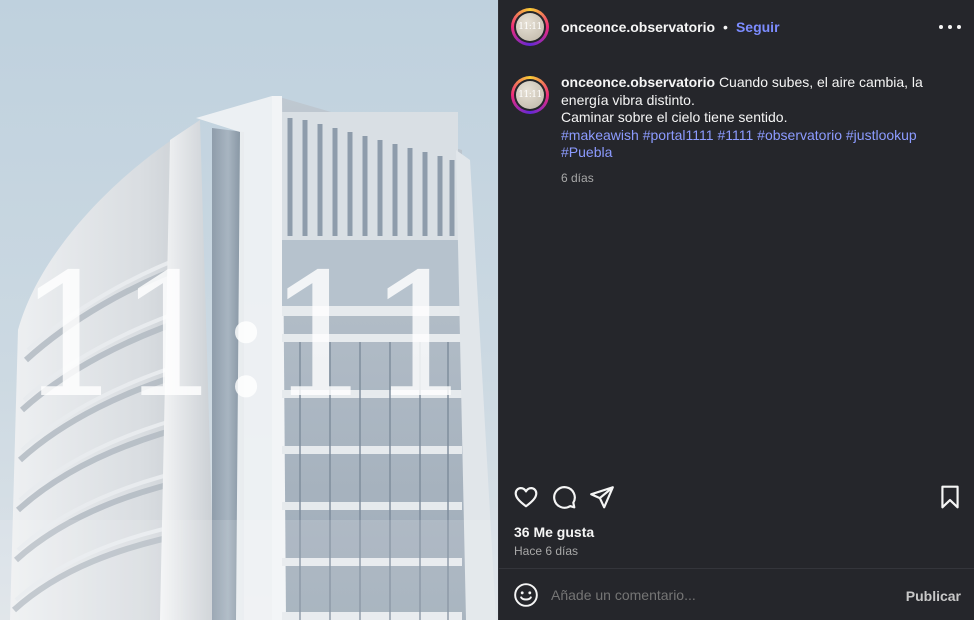 The height and width of the screenshot is (620, 974). What do you see at coordinates (735, 135) in the screenshot?
I see `hashtag-link: #1111` at bounding box center [735, 135].